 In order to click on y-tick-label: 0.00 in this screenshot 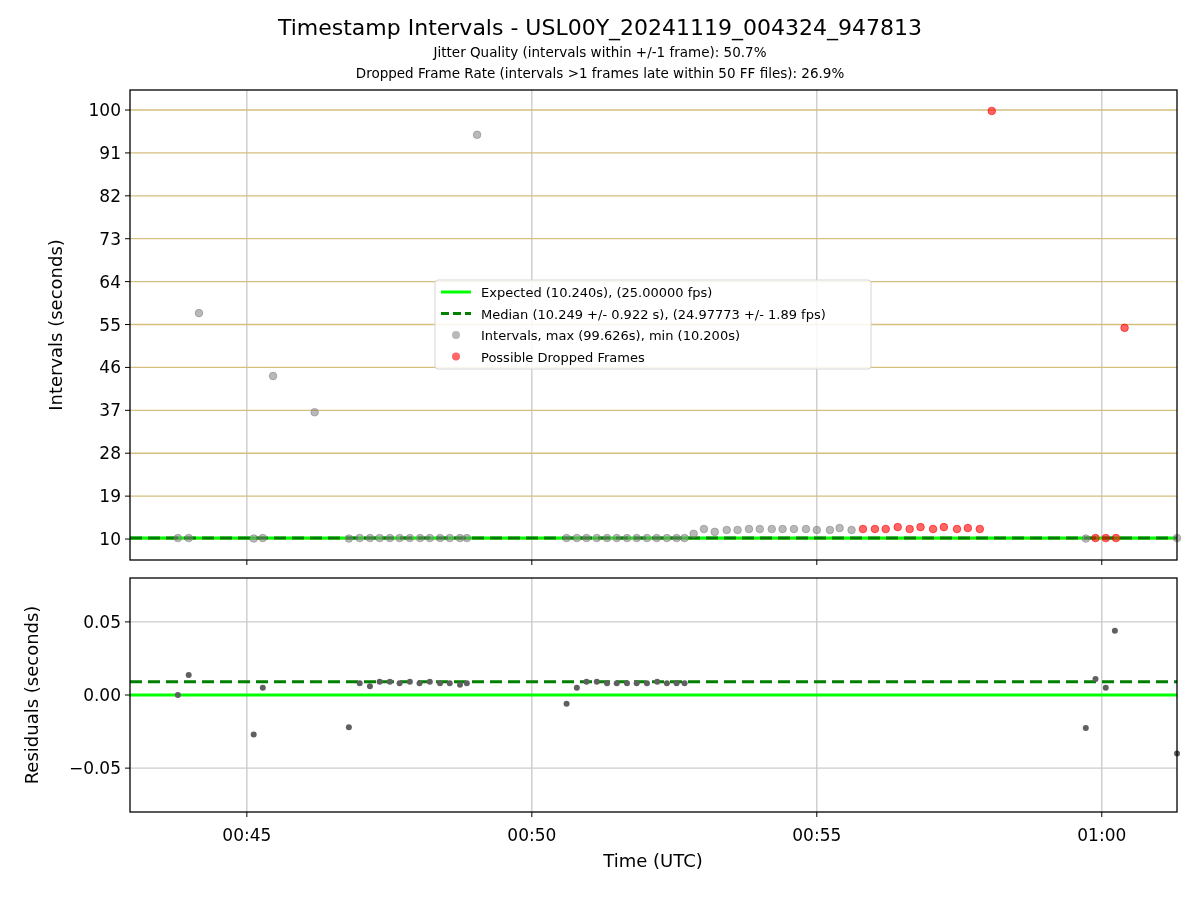, I will do `click(102, 695)`.